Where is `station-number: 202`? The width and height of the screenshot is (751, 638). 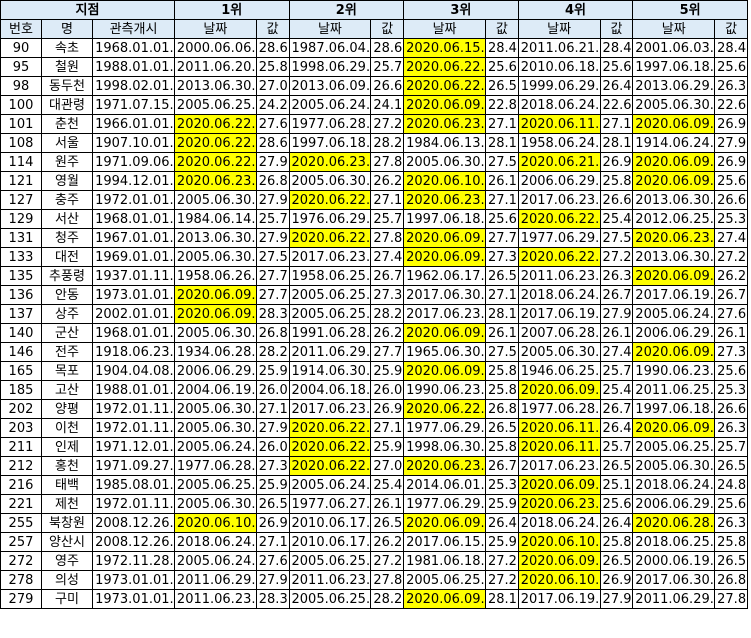 station-number: 202 is located at coordinates (21, 409).